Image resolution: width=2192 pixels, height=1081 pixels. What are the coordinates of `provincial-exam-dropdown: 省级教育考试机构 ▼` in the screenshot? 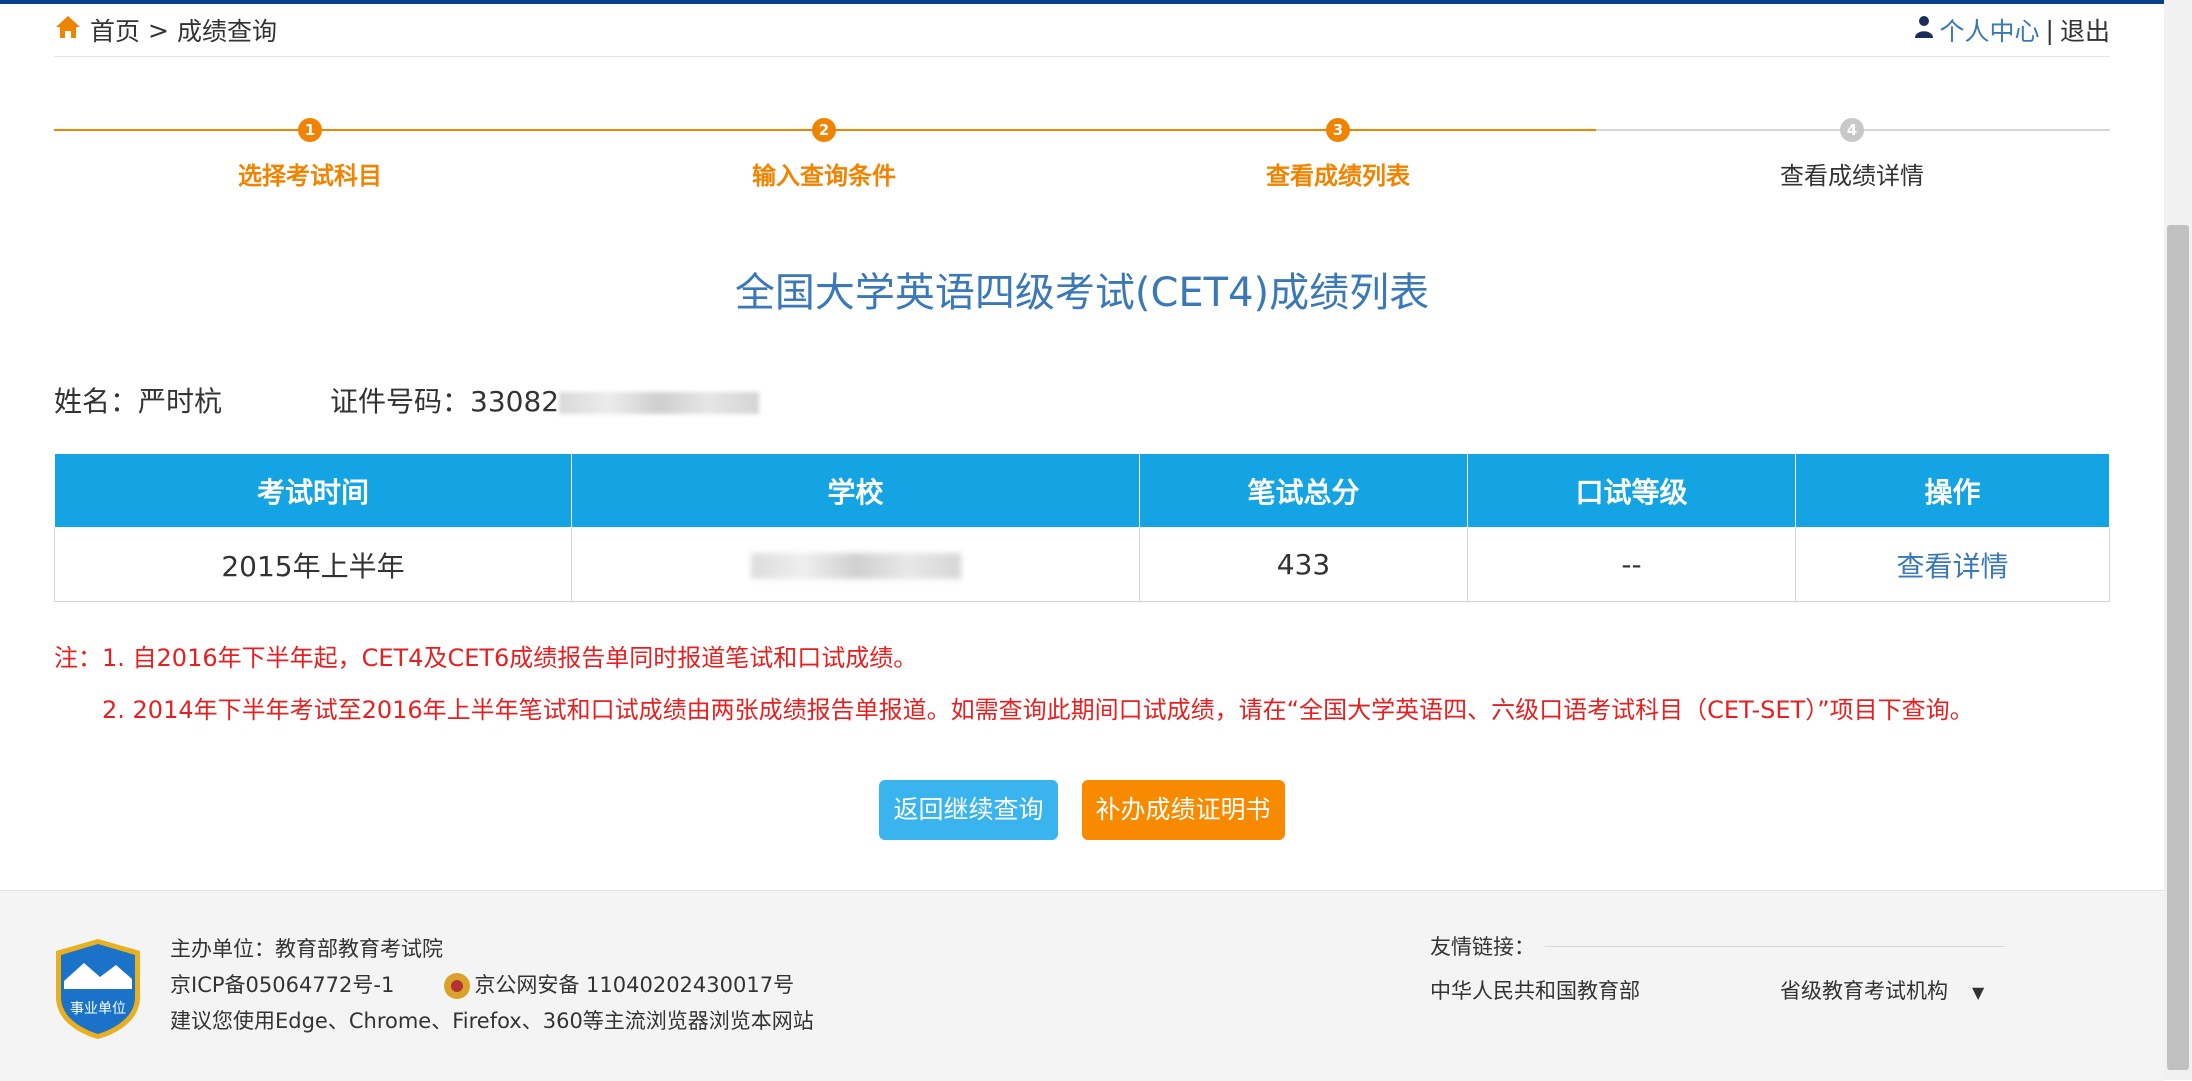 It's located at (1955, 990).